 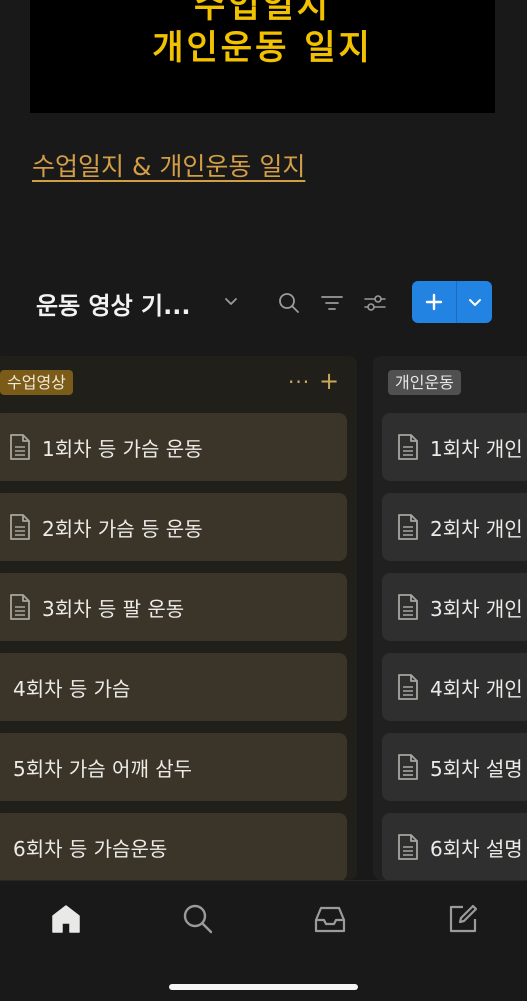 I want to click on board-card: 3회차 등 팔 운동, so click(x=173, y=607).